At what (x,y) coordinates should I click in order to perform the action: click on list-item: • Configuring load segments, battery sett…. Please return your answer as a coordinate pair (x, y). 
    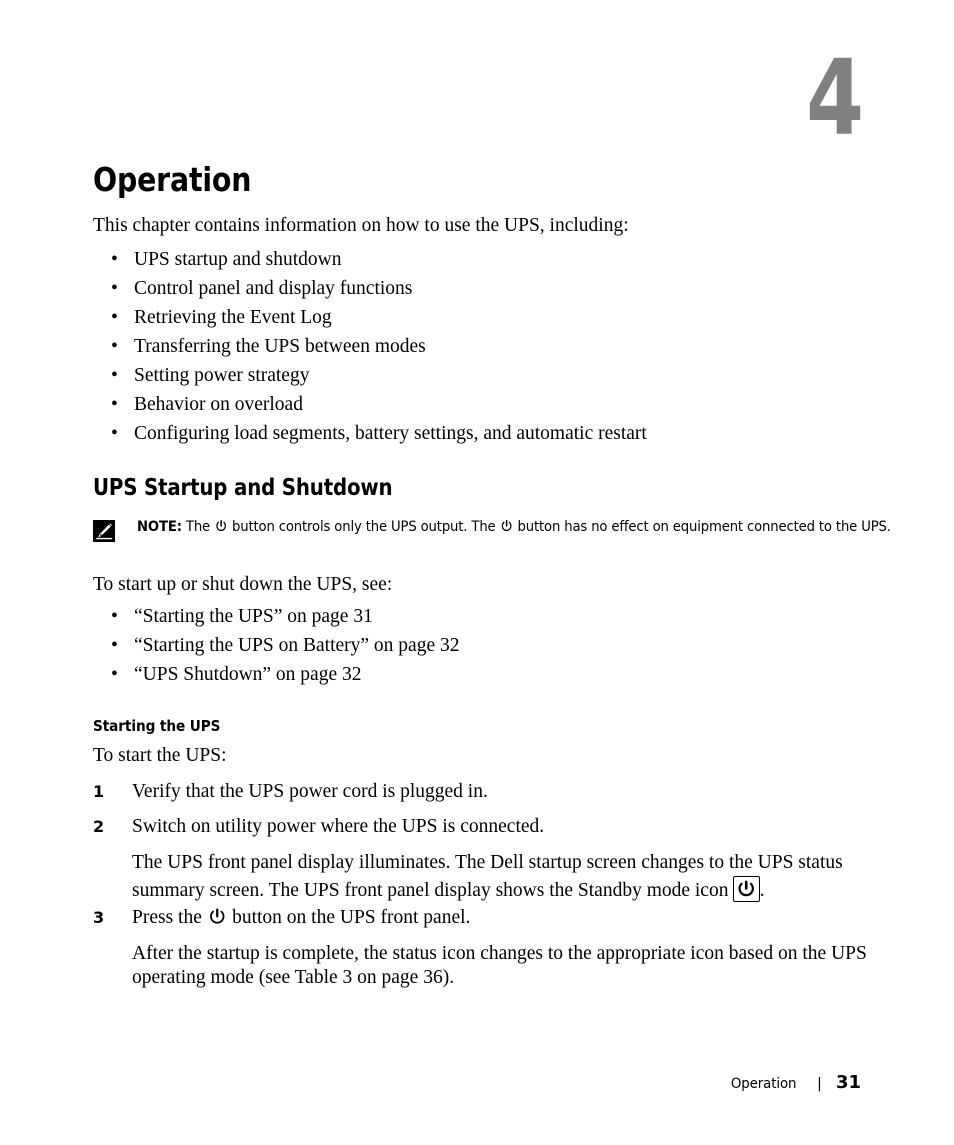
    Looking at the image, I should click on (370, 433).